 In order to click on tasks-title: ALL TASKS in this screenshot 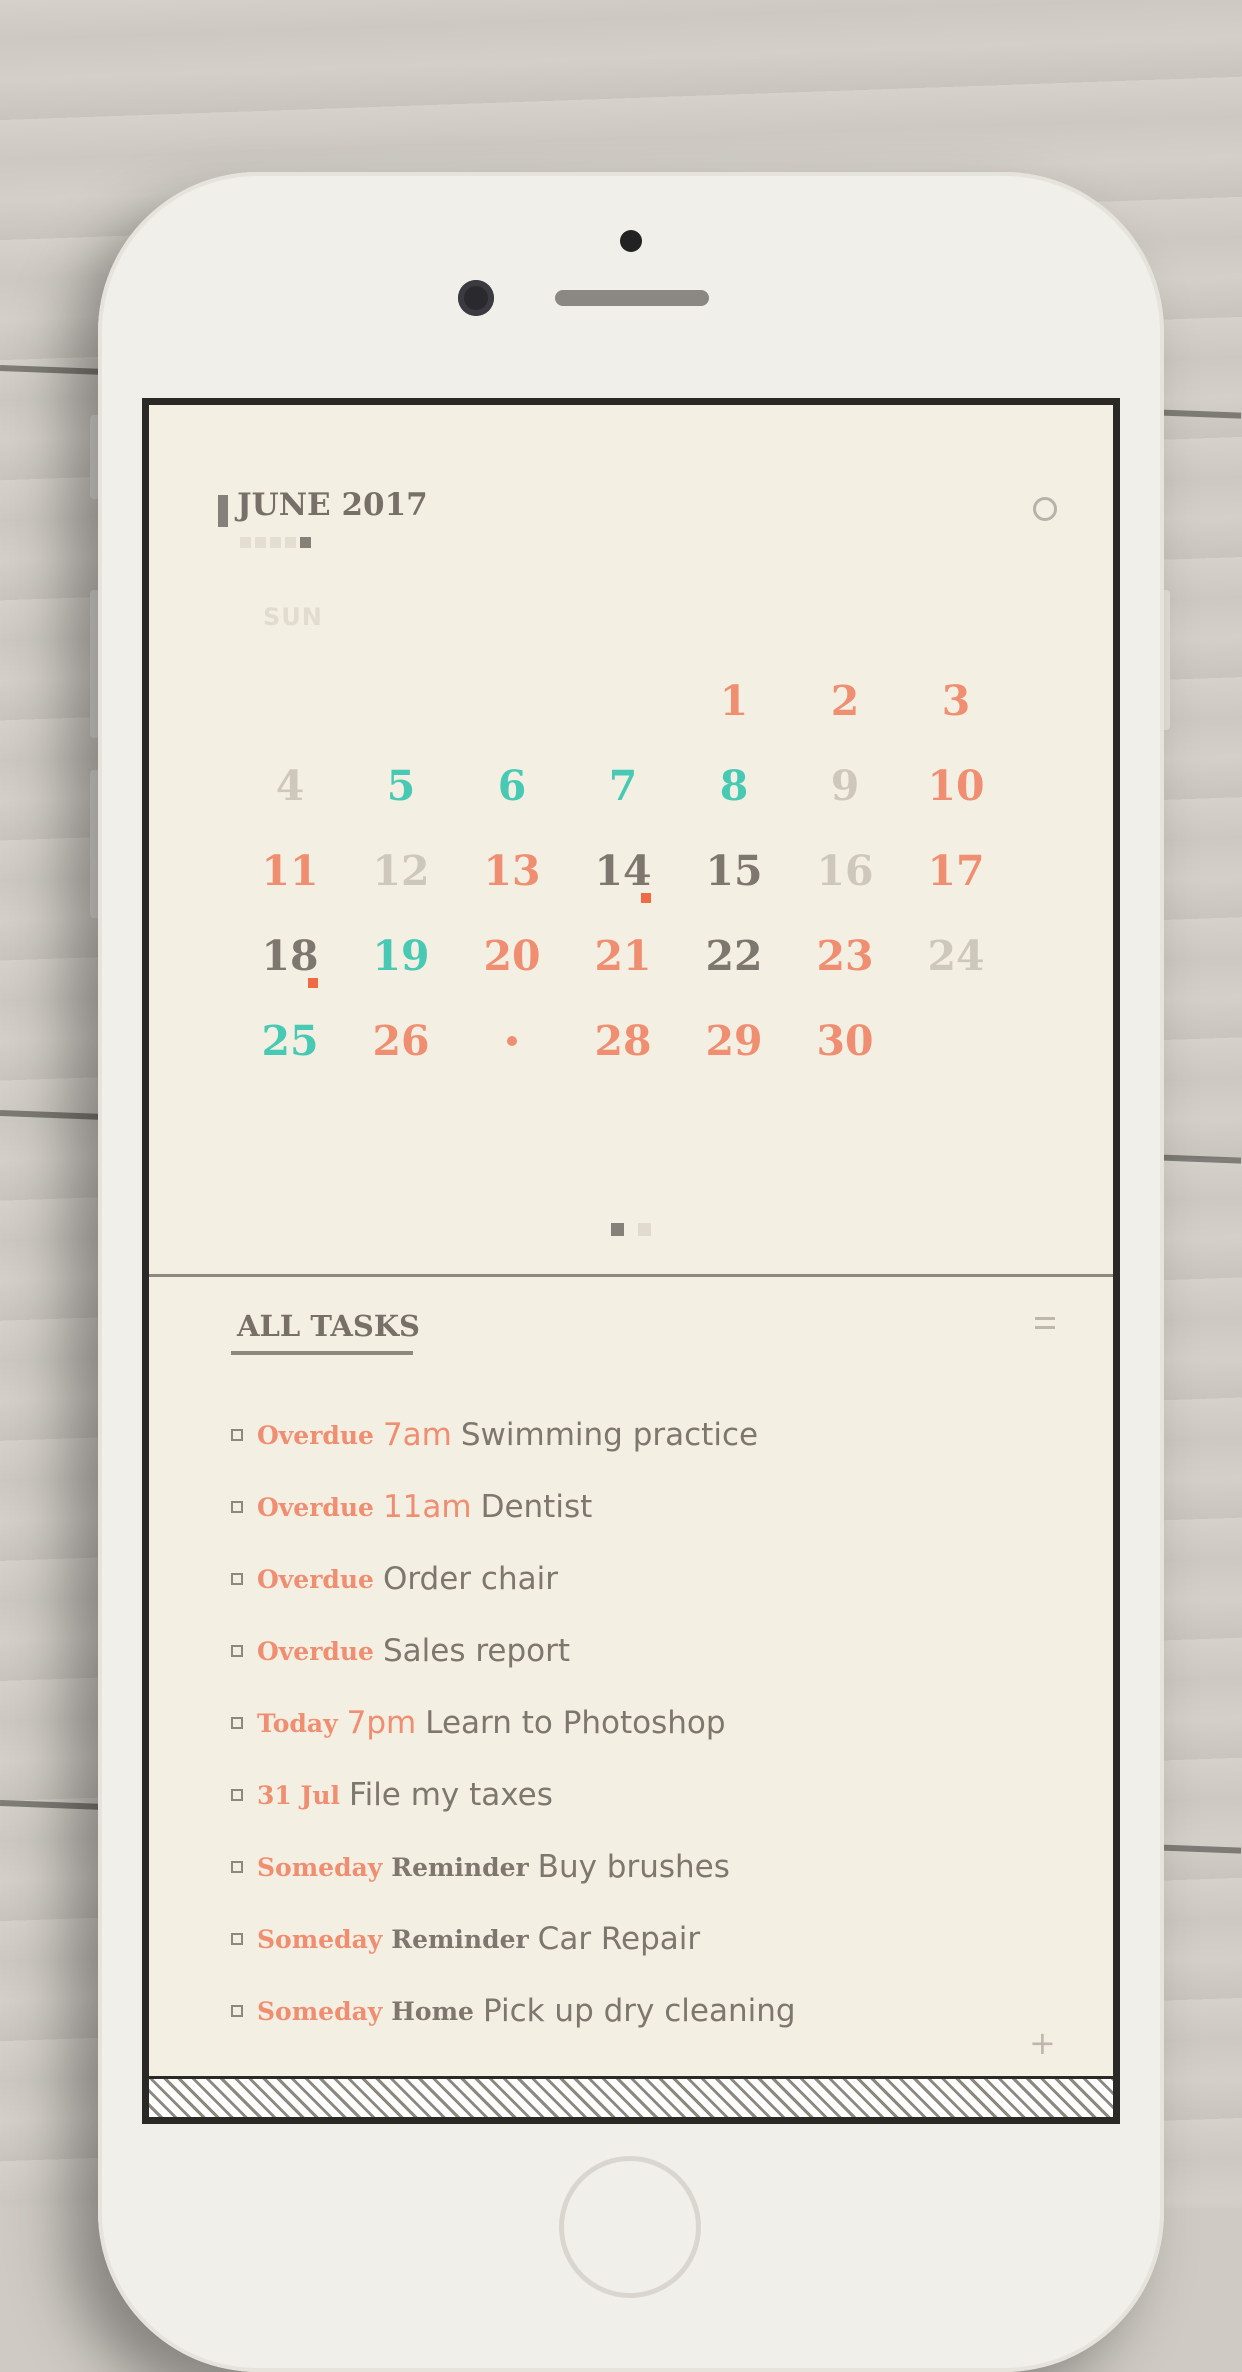, I will do `click(328, 1326)`.